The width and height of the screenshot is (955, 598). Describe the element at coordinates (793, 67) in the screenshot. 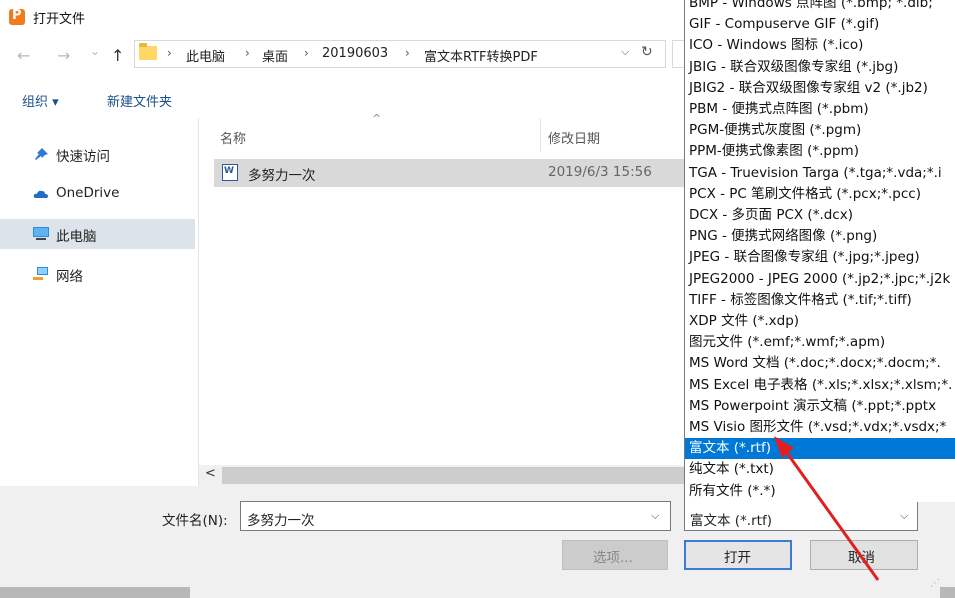

I see `filetype-option: JBIG - 联合双级图像专家组 (*.jbg)` at that location.